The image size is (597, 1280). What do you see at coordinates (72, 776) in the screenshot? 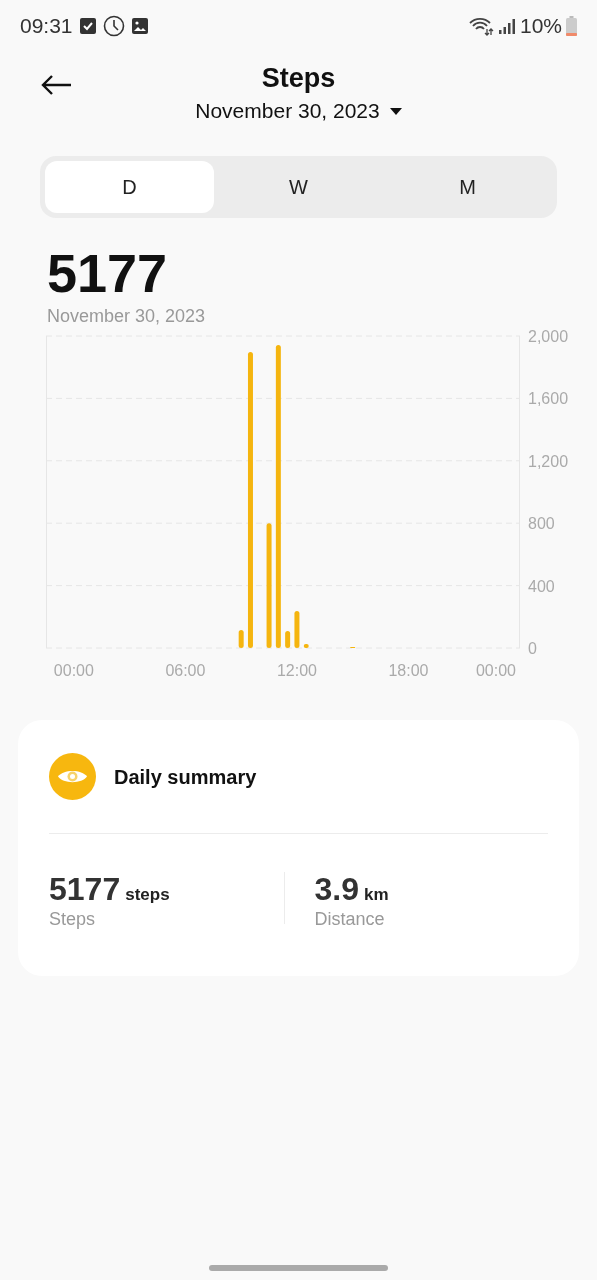
I see `eye-icon` at bounding box center [72, 776].